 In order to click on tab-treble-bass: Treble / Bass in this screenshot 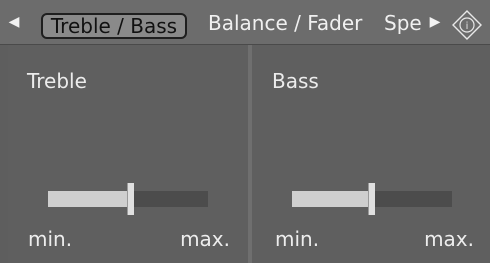, I will do `click(114, 26)`.